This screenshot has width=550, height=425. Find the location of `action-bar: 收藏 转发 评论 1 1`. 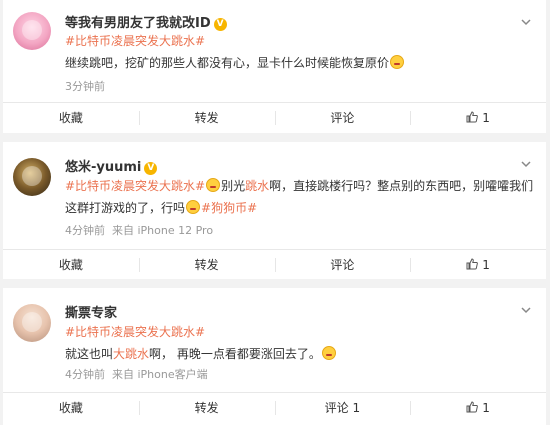

action-bar: 收藏 转发 评论 1 1 is located at coordinates (274, 408).